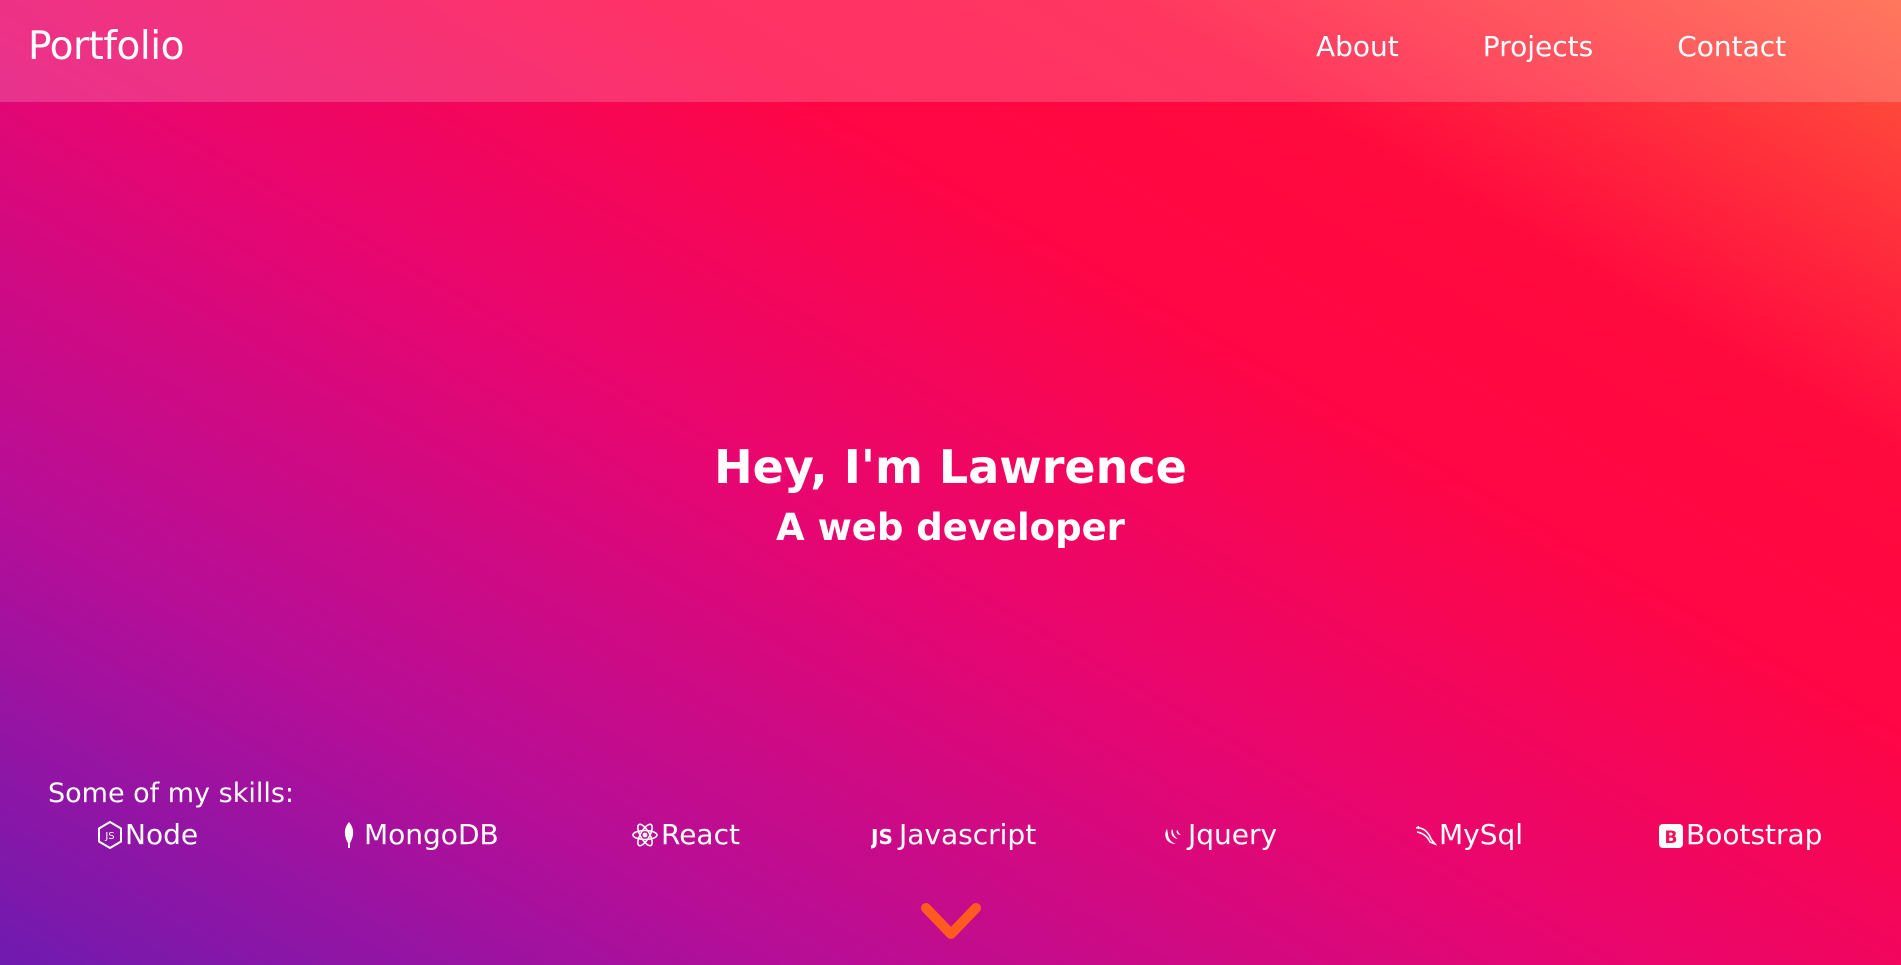 The width and height of the screenshot is (1901, 965). What do you see at coordinates (951, 921) in the screenshot?
I see `chevron-down-icon` at bounding box center [951, 921].